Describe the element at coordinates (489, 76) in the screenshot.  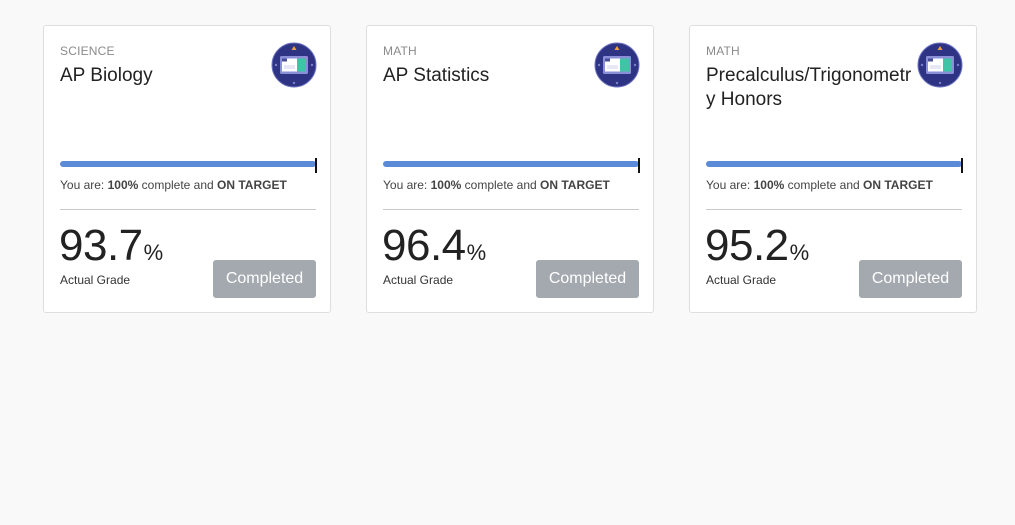
I see `course-title: AP Statistics` at that location.